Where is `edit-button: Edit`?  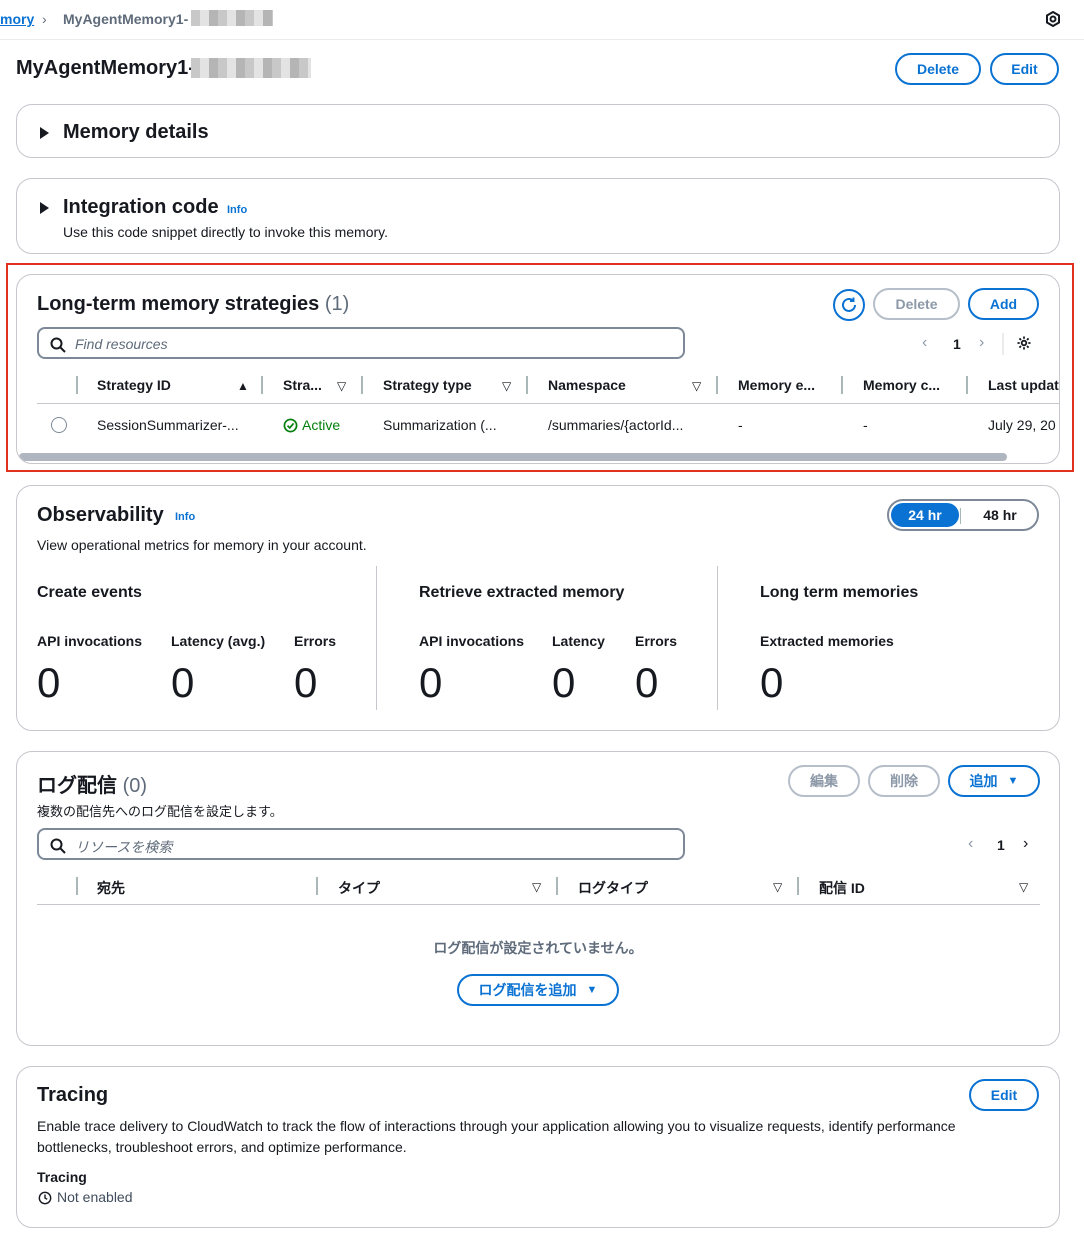
edit-button: Edit is located at coordinates (1024, 69).